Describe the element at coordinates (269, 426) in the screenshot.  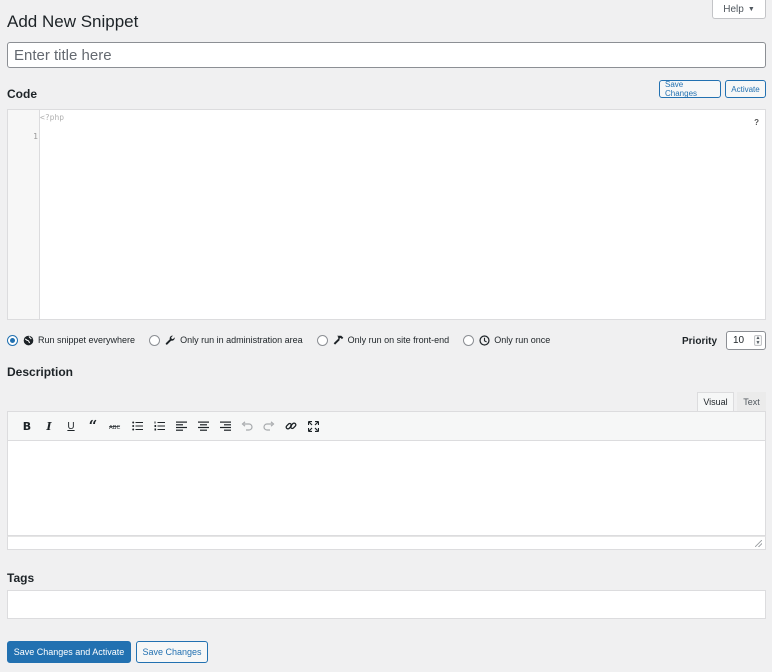
I see `redo-icon` at that location.